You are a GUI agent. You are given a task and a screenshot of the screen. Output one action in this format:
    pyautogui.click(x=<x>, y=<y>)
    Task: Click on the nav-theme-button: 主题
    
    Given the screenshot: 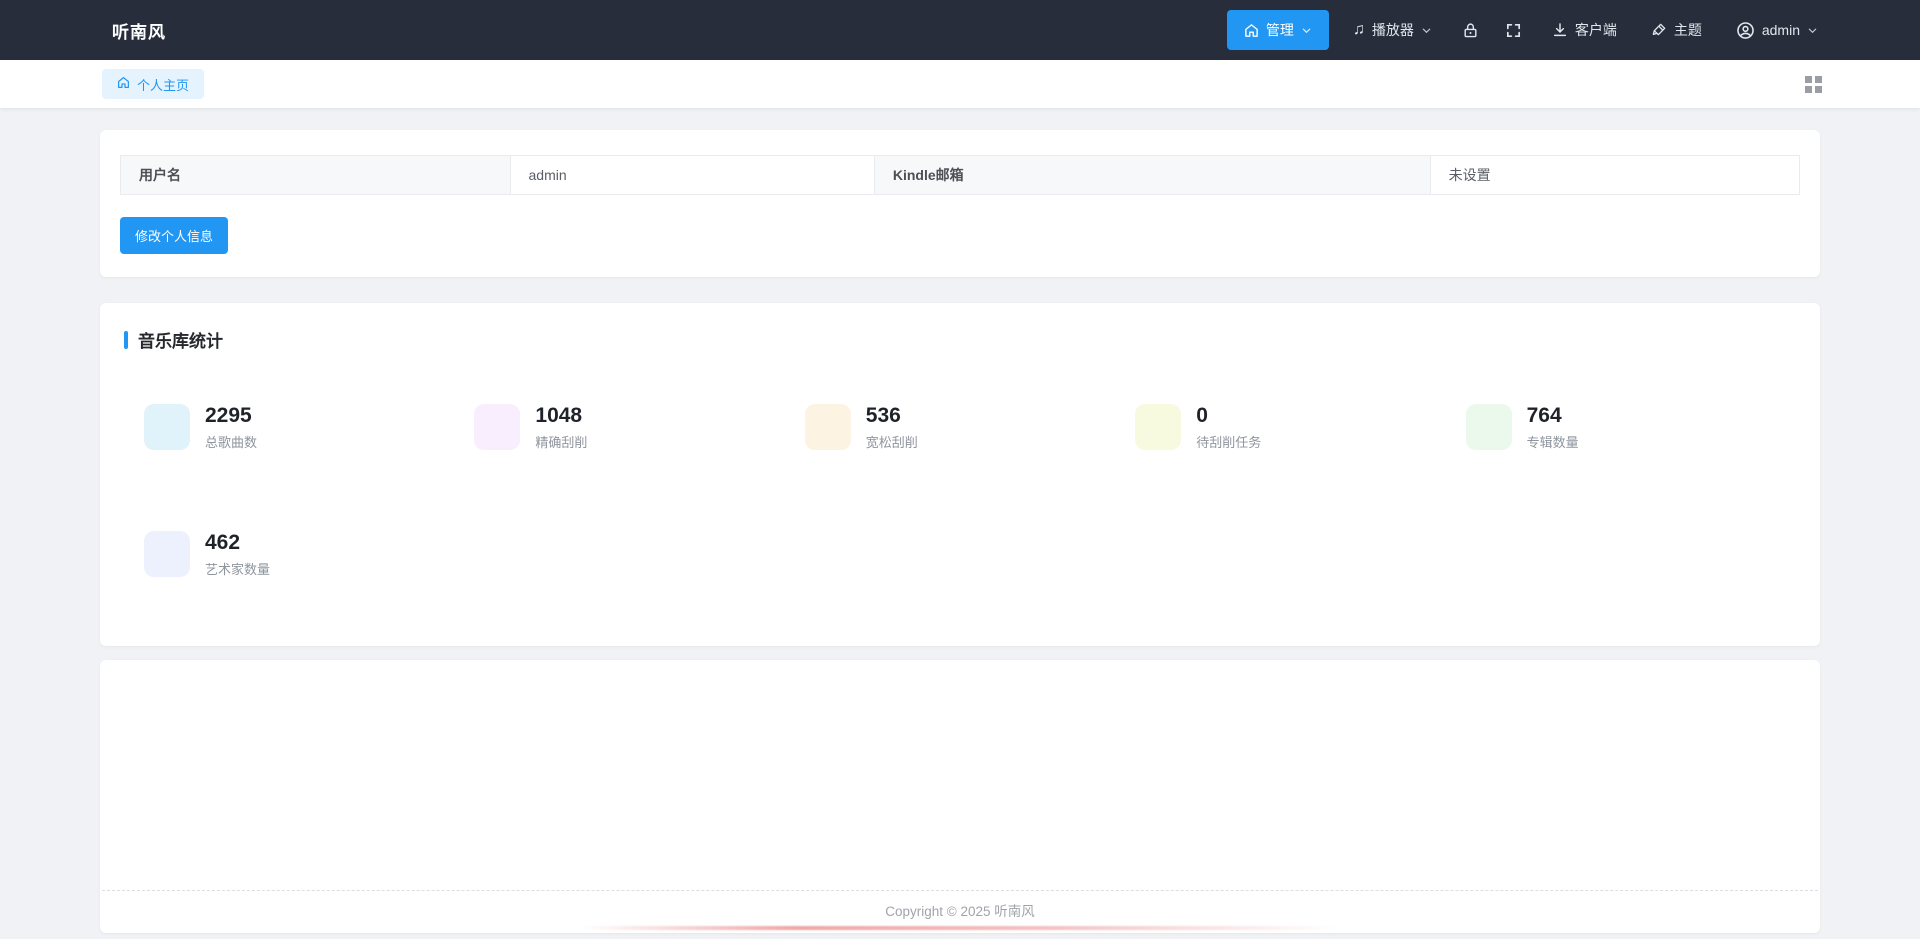 What is the action you would take?
    pyautogui.click(x=1676, y=30)
    